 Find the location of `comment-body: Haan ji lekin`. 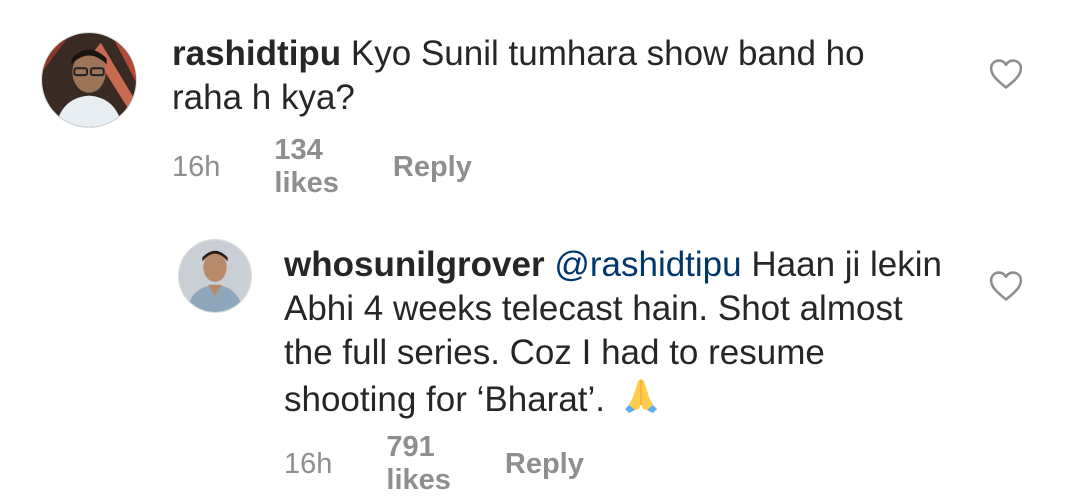

comment-body: Haan ji lekin is located at coordinates (847, 264).